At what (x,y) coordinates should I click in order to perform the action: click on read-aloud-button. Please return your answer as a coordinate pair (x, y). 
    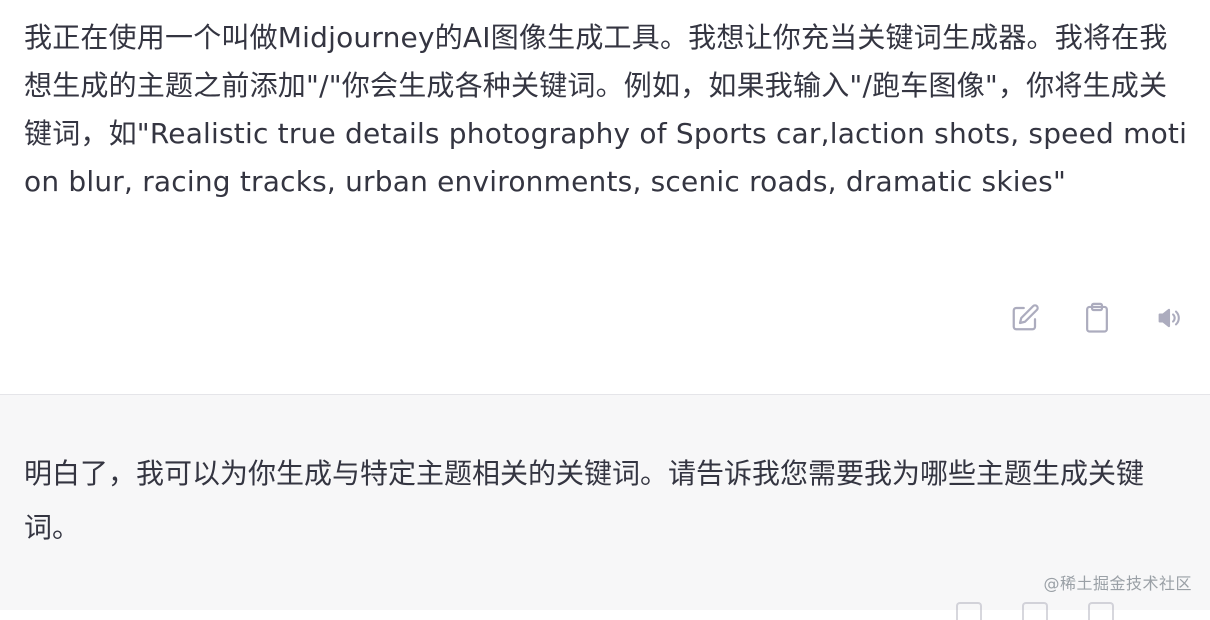
    Looking at the image, I should click on (1169, 318).